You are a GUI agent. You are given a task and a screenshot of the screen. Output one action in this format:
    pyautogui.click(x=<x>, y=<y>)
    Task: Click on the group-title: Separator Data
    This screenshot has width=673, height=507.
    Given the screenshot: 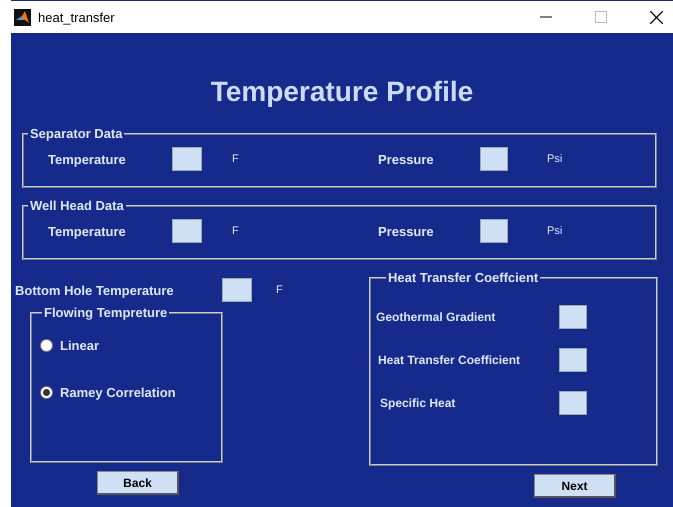 What is the action you would take?
    pyautogui.click(x=76, y=133)
    